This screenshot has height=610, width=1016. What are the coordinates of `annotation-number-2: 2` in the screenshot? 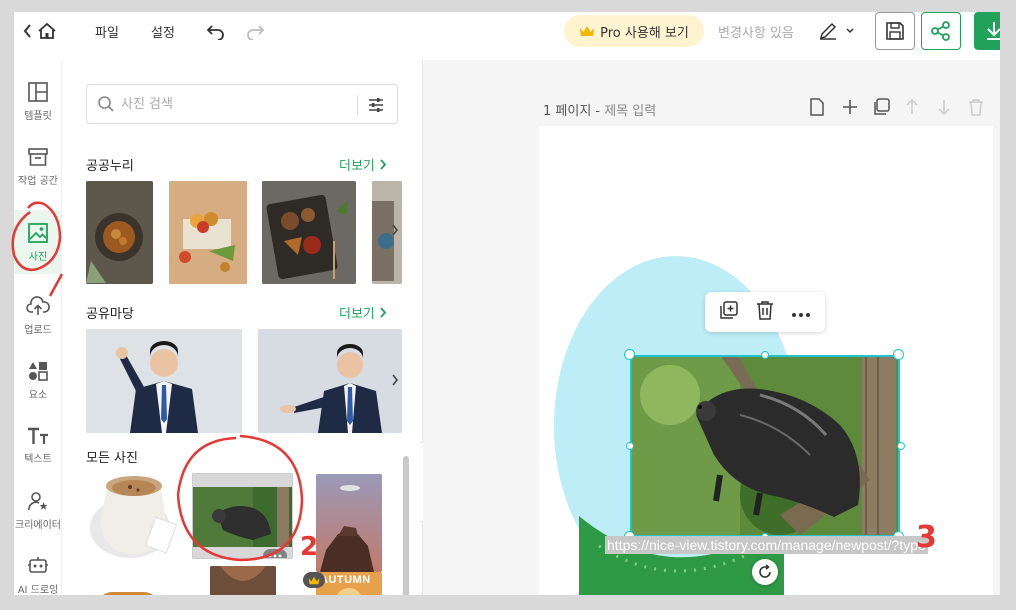 It's located at (309, 547).